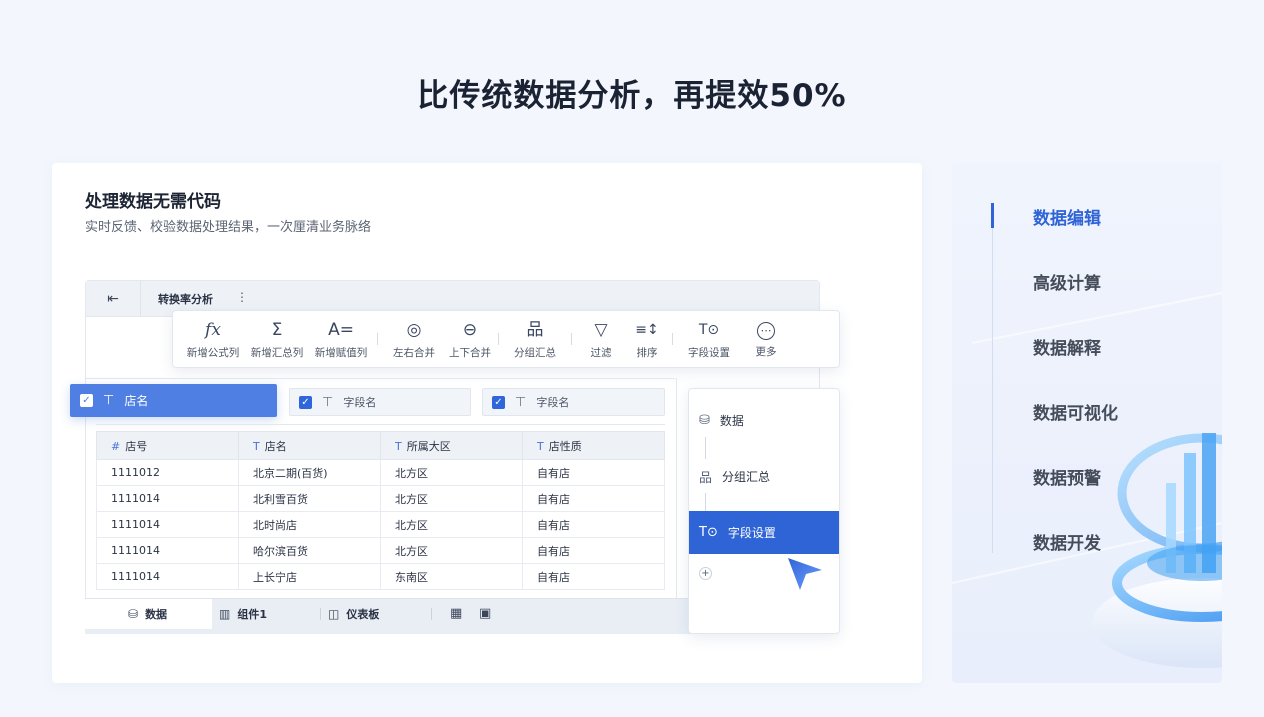  Describe the element at coordinates (706, 478) in the screenshot. I see `group-icon: 品` at that location.